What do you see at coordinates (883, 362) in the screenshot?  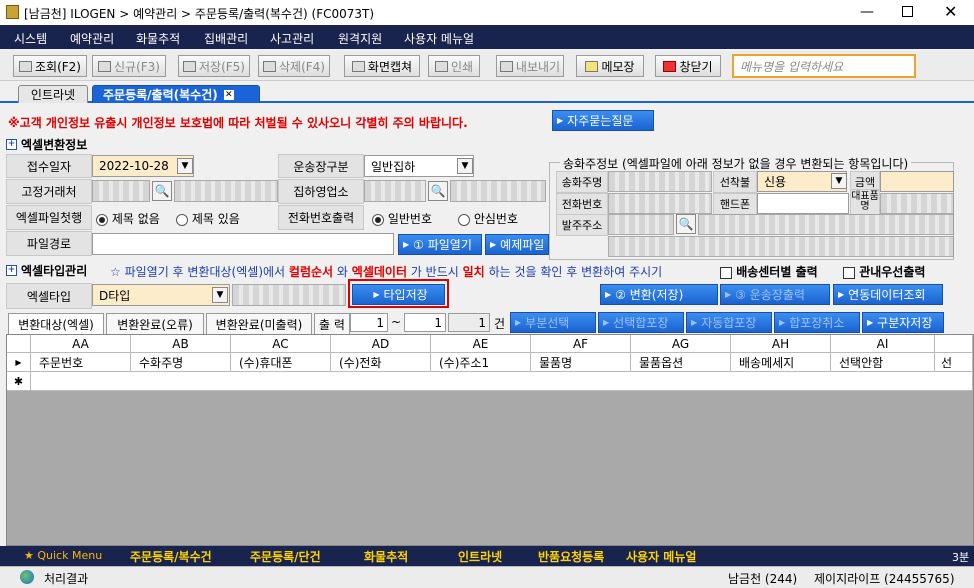 I see `header-not-selected: 선택안함` at bounding box center [883, 362].